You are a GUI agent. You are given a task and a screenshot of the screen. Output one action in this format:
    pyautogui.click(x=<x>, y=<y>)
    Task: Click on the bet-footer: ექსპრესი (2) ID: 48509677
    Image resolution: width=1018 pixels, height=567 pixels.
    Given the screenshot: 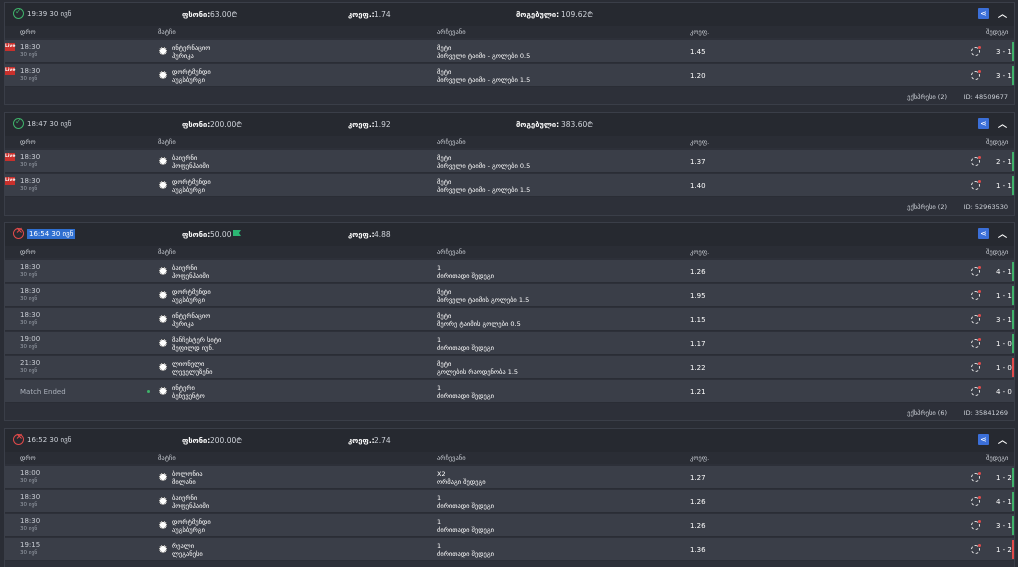 What is the action you would take?
    pyautogui.click(x=509, y=96)
    